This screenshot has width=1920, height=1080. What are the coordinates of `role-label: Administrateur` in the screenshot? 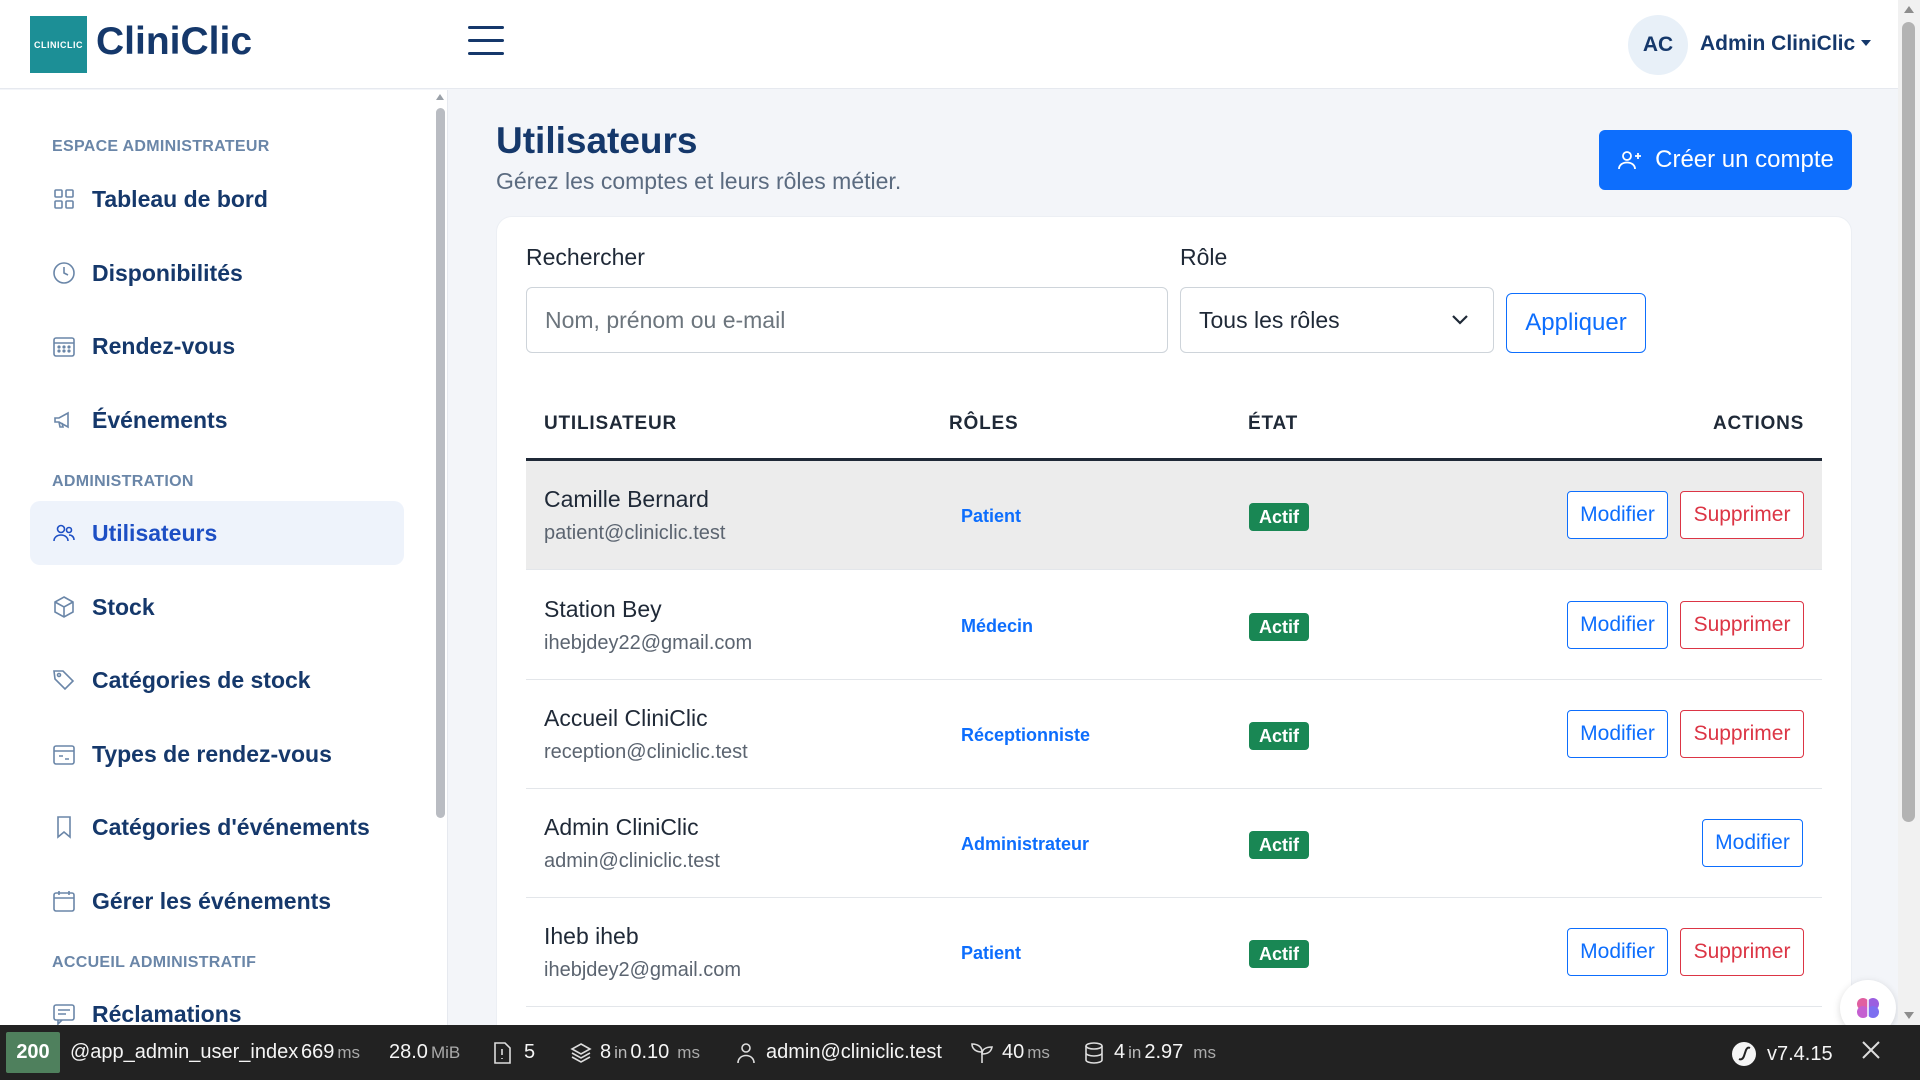 It's located at (1025, 844).